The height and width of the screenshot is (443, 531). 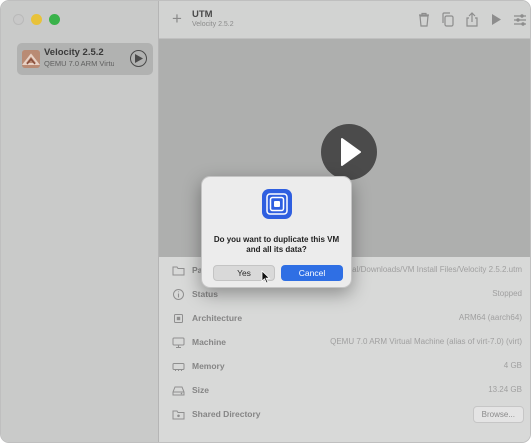 What do you see at coordinates (31, 59) in the screenshot?
I see `vm-thumbnail` at bounding box center [31, 59].